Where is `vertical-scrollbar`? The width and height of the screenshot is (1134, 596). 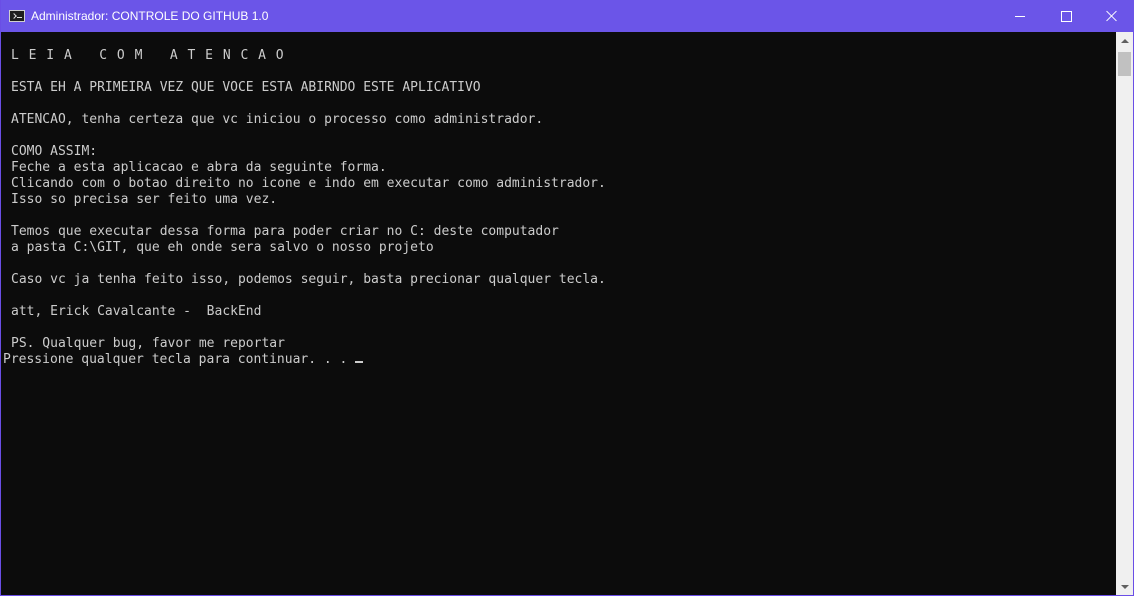
vertical-scrollbar is located at coordinates (1124, 313).